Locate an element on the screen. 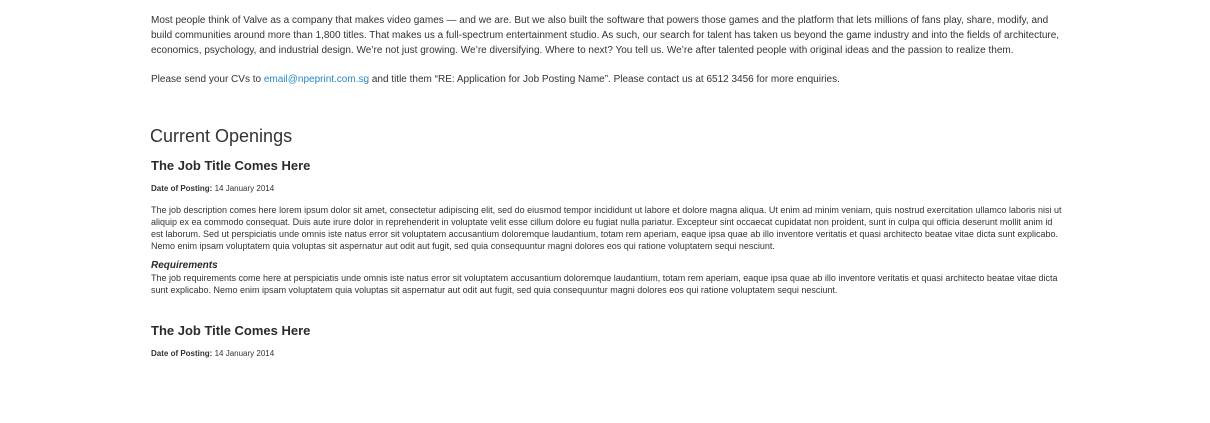 The image size is (1210, 423). requirements-heading: Requirements is located at coordinates (184, 265).